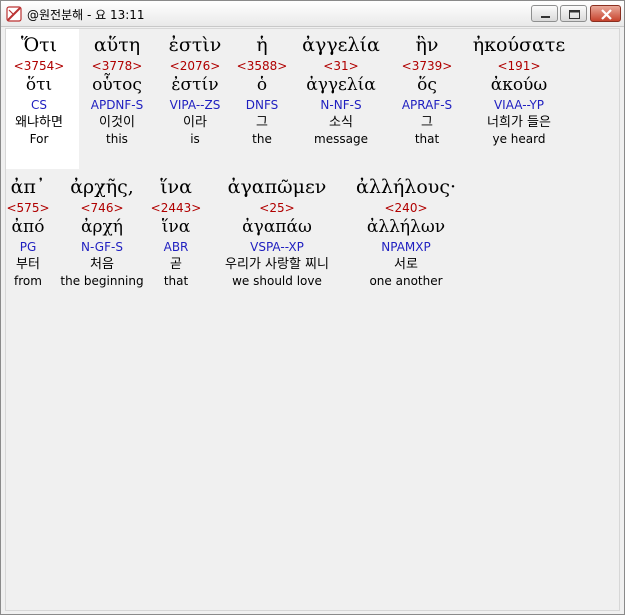  Describe the element at coordinates (519, 139) in the screenshot. I see `english-gloss: ye heard` at that location.